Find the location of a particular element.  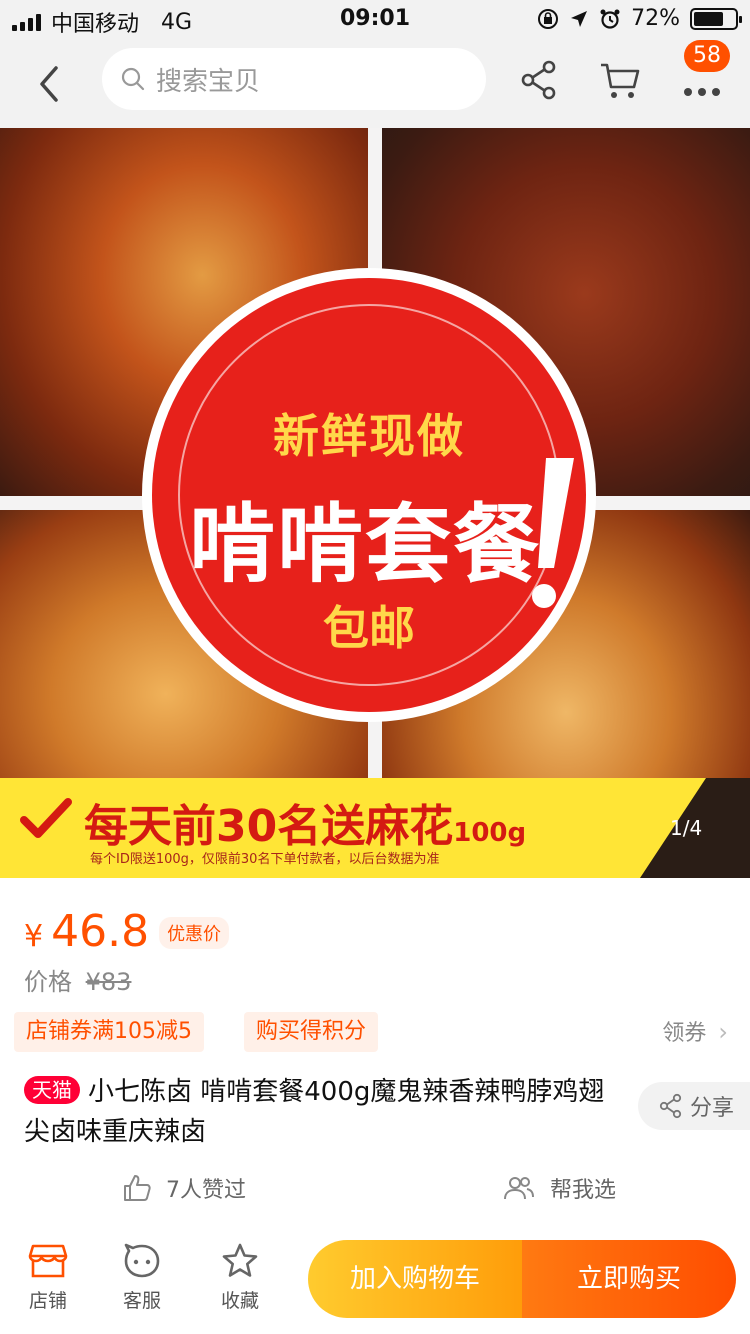

cart-icon is located at coordinates (620, 80).